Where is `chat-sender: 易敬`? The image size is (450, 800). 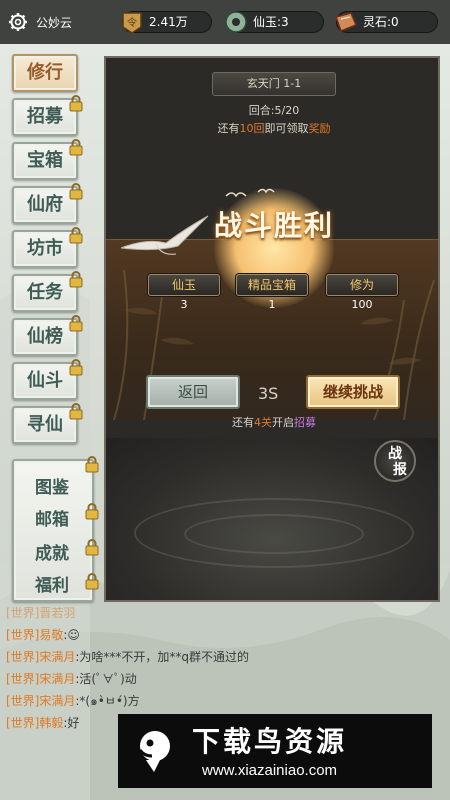 chat-sender: 易敬 is located at coordinates (51, 635).